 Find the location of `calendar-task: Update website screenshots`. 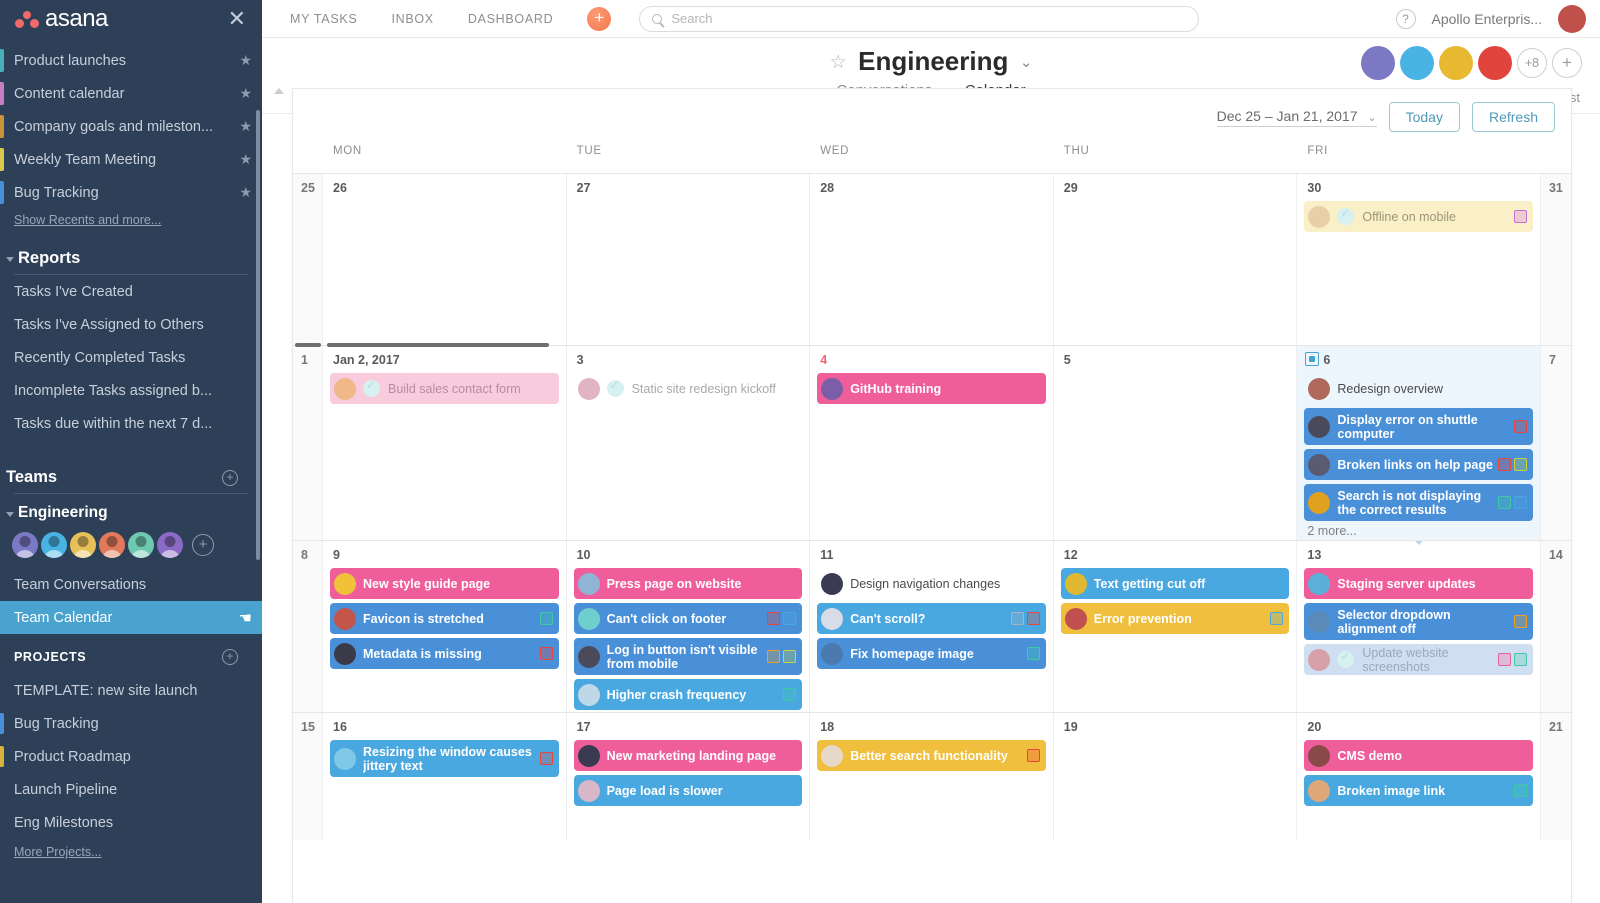

calendar-task: Update website screenshots is located at coordinates (1418, 659).